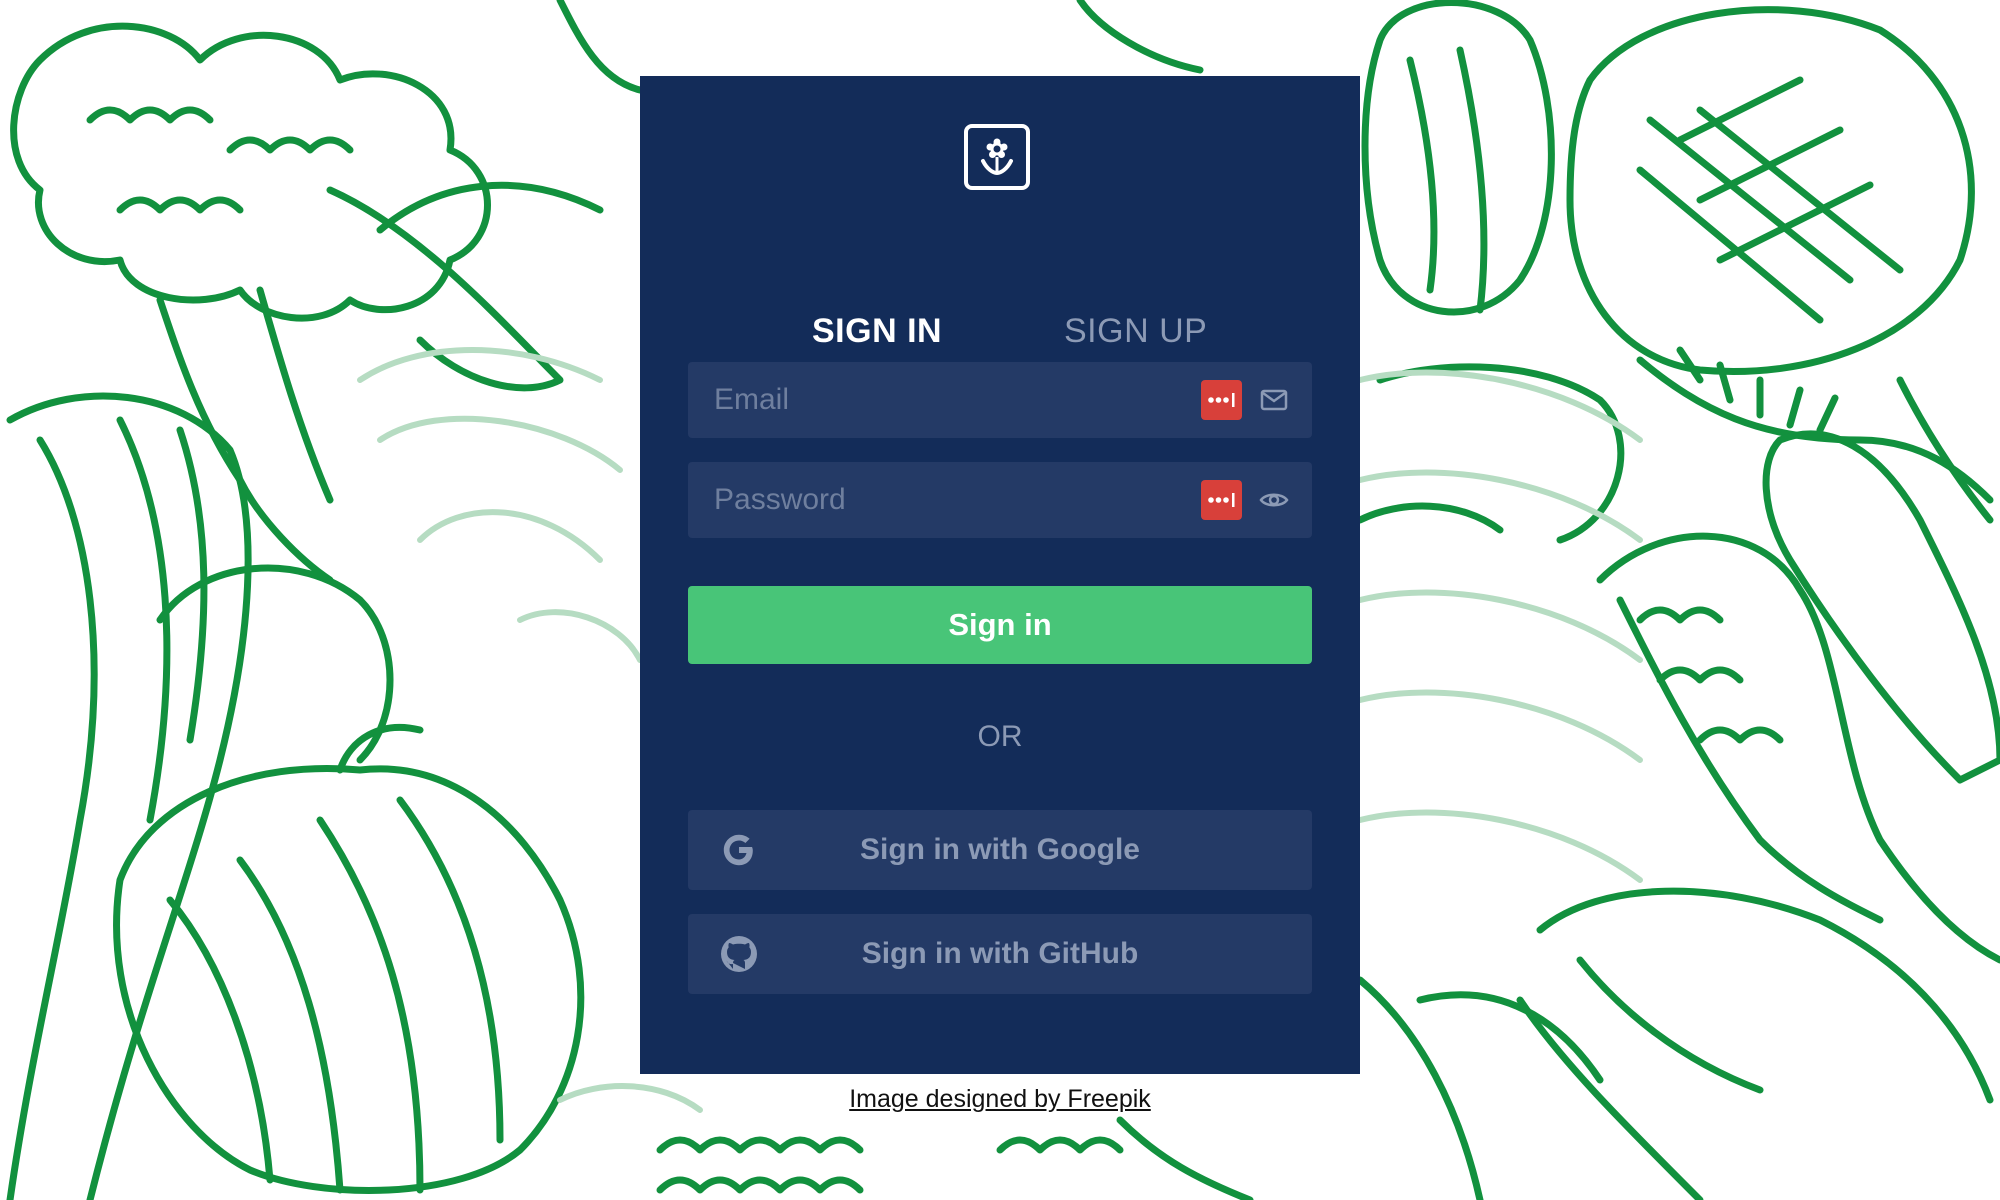 This screenshot has height=1200, width=2000. I want to click on or-divider: OR, so click(1000, 736).